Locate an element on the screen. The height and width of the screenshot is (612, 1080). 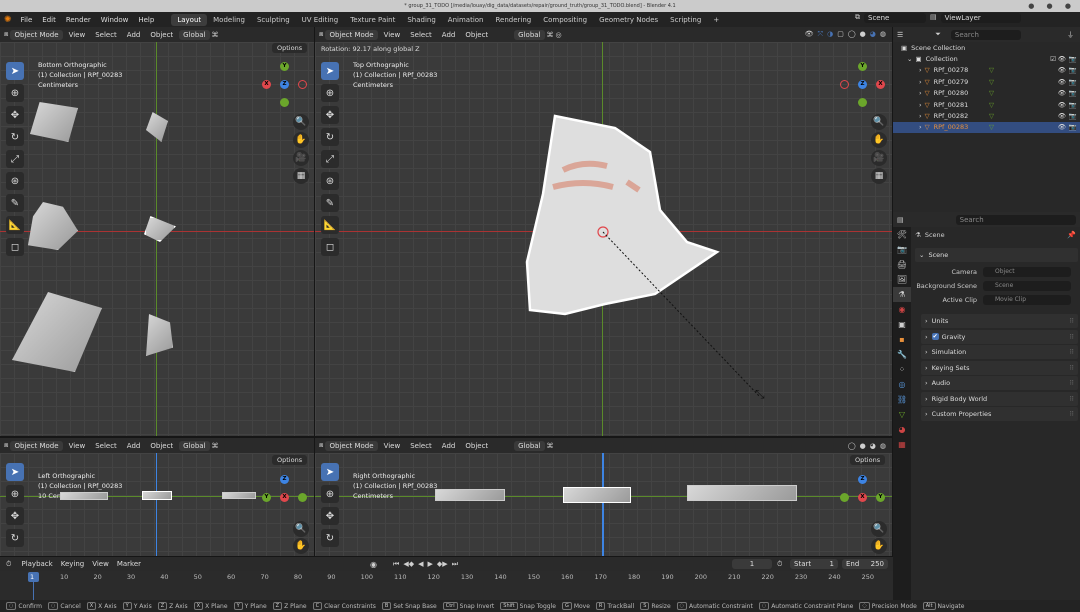
panel-section-header: › Custom Properties ⠿ is located at coordinates (999, 414).